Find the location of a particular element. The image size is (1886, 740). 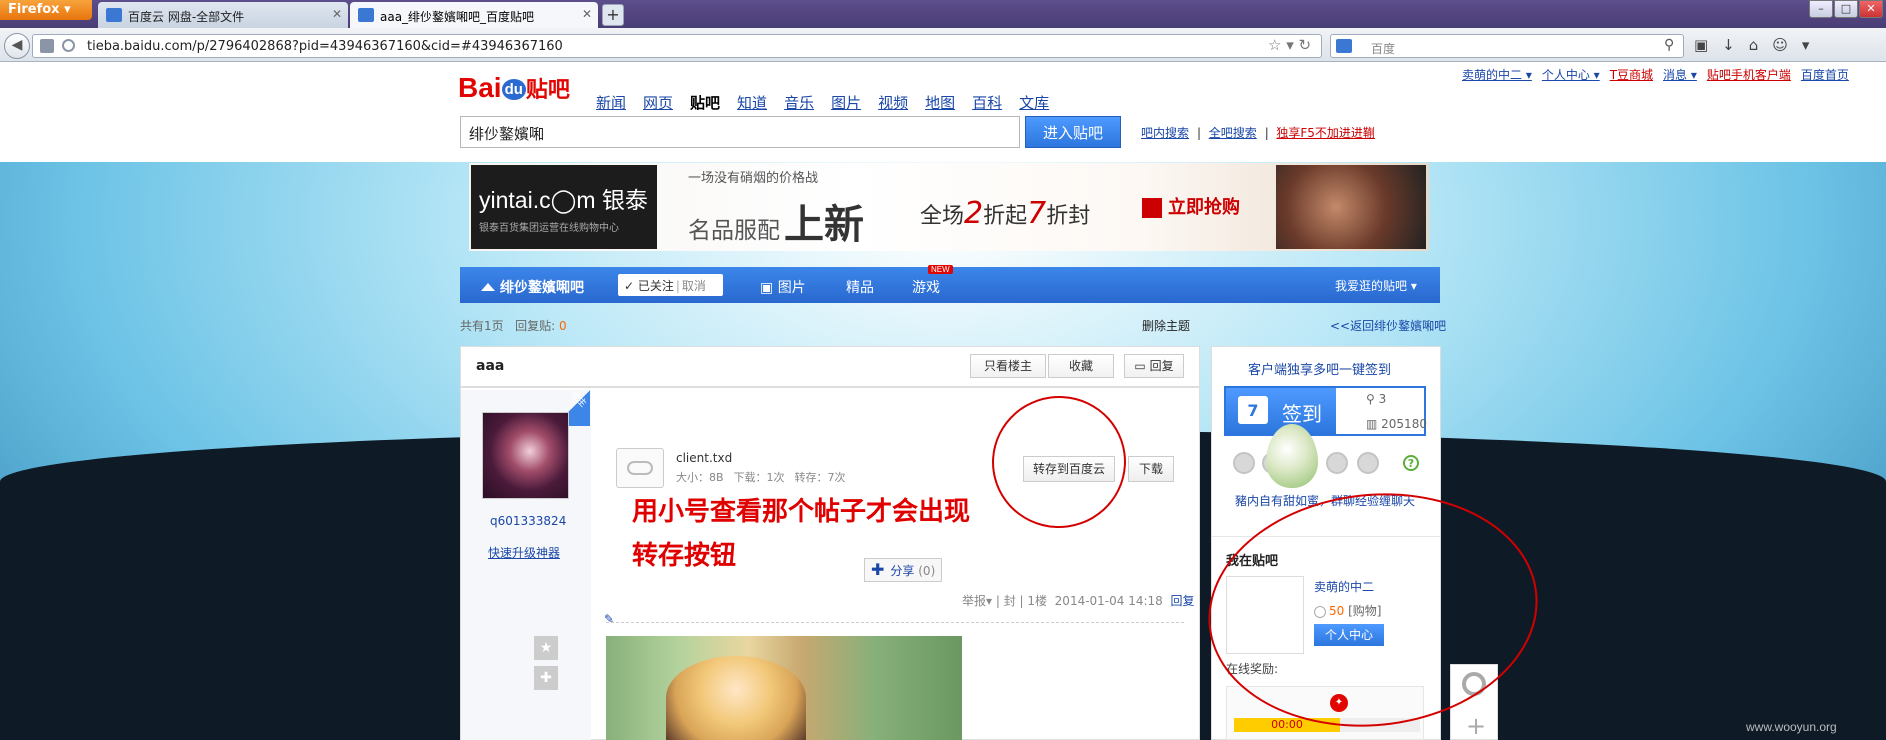

star-icon: ★ is located at coordinates (546, 648).